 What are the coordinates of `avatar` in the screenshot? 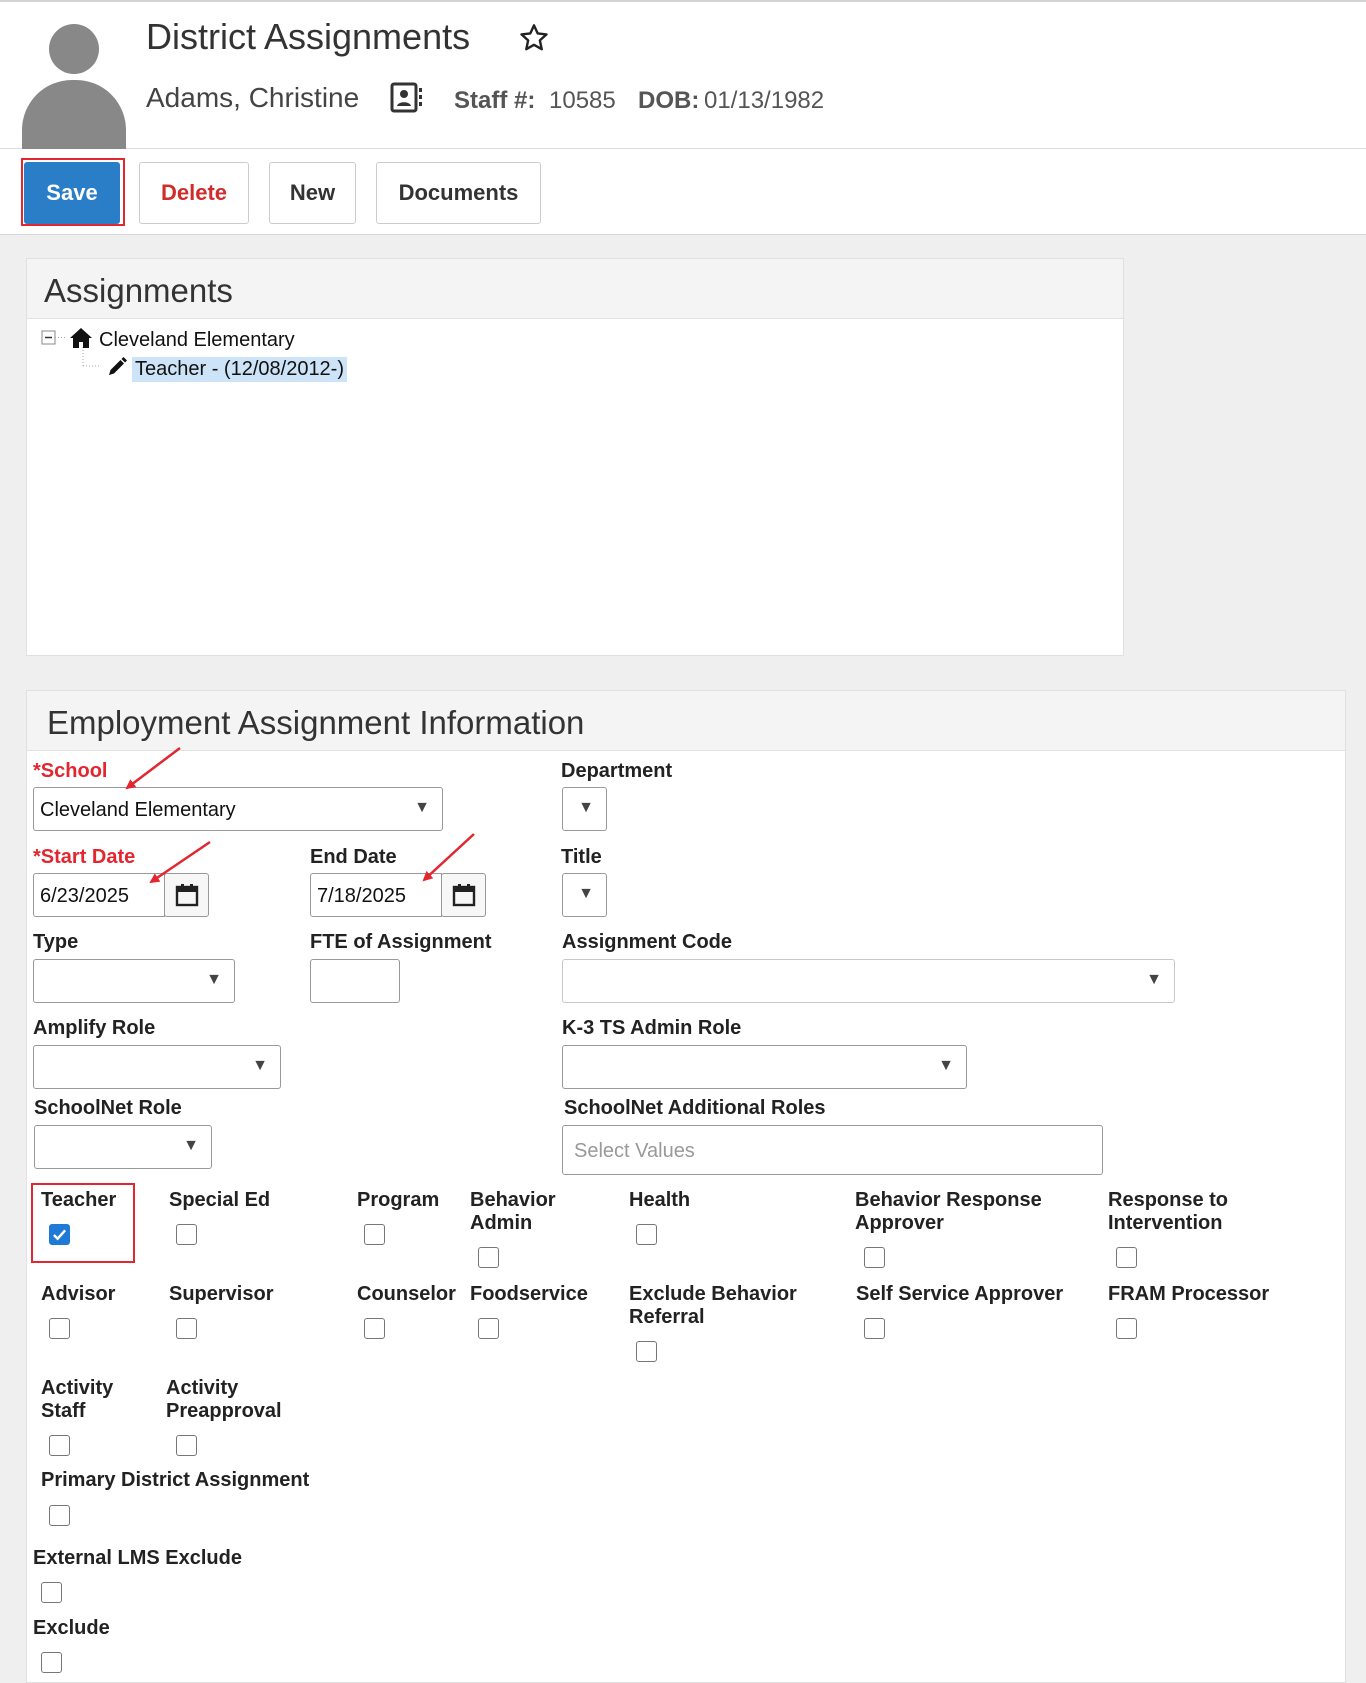 It's located at (74, 87).